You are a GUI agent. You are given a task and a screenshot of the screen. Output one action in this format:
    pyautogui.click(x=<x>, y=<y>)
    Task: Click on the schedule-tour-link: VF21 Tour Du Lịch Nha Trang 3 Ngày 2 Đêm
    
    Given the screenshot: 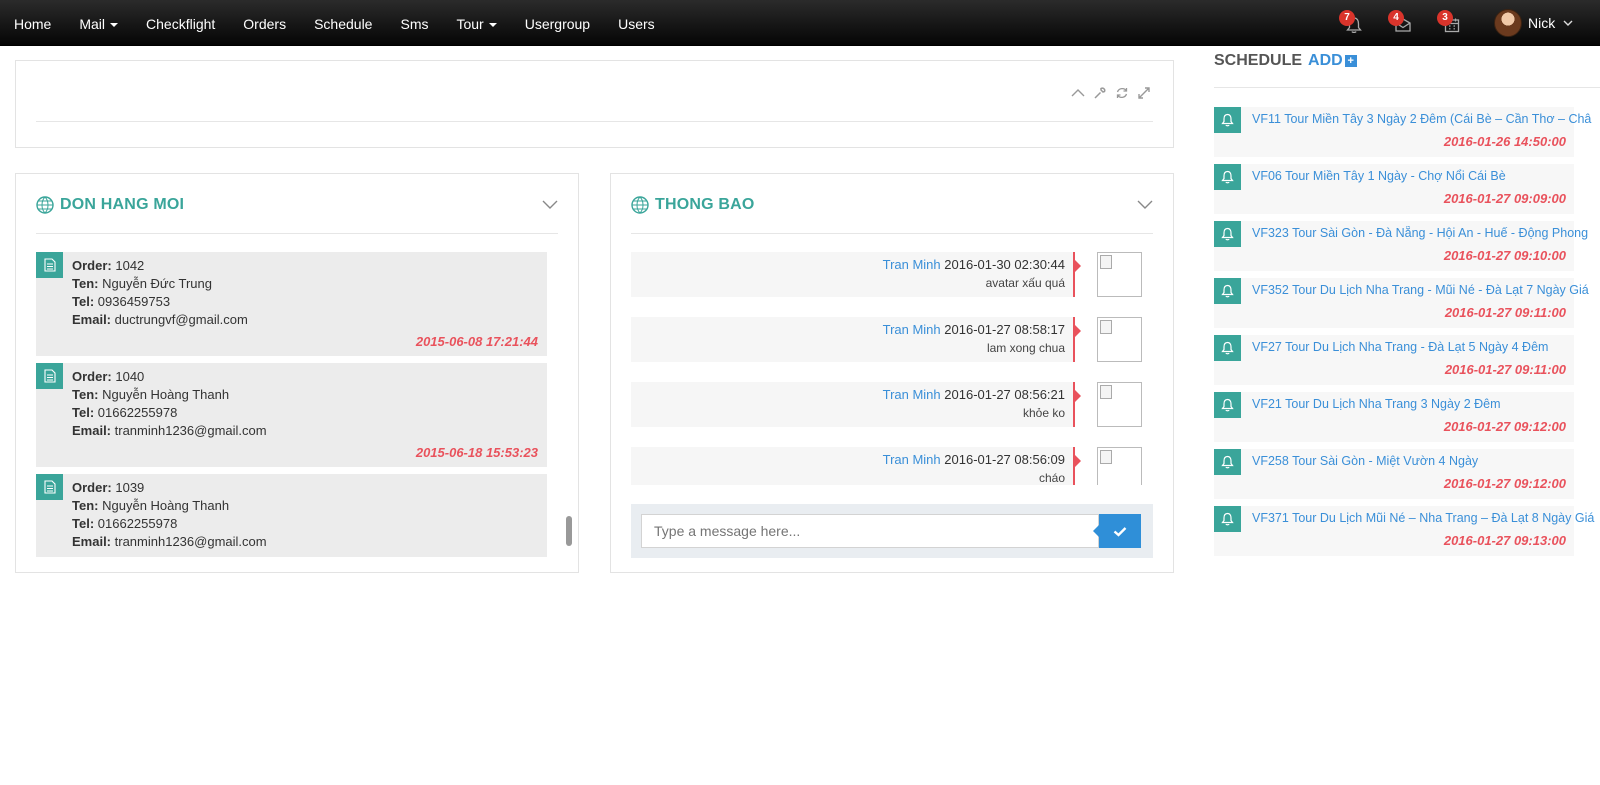 What is the action you would take?
    pyautogui.click(x=1426, y=404)
    